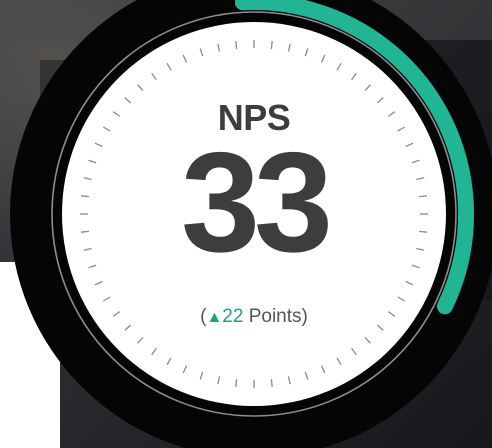 Image resolution: width=492 pixels, height=448 pixels. I want to click on change-unit: Points), so click(275, 316).